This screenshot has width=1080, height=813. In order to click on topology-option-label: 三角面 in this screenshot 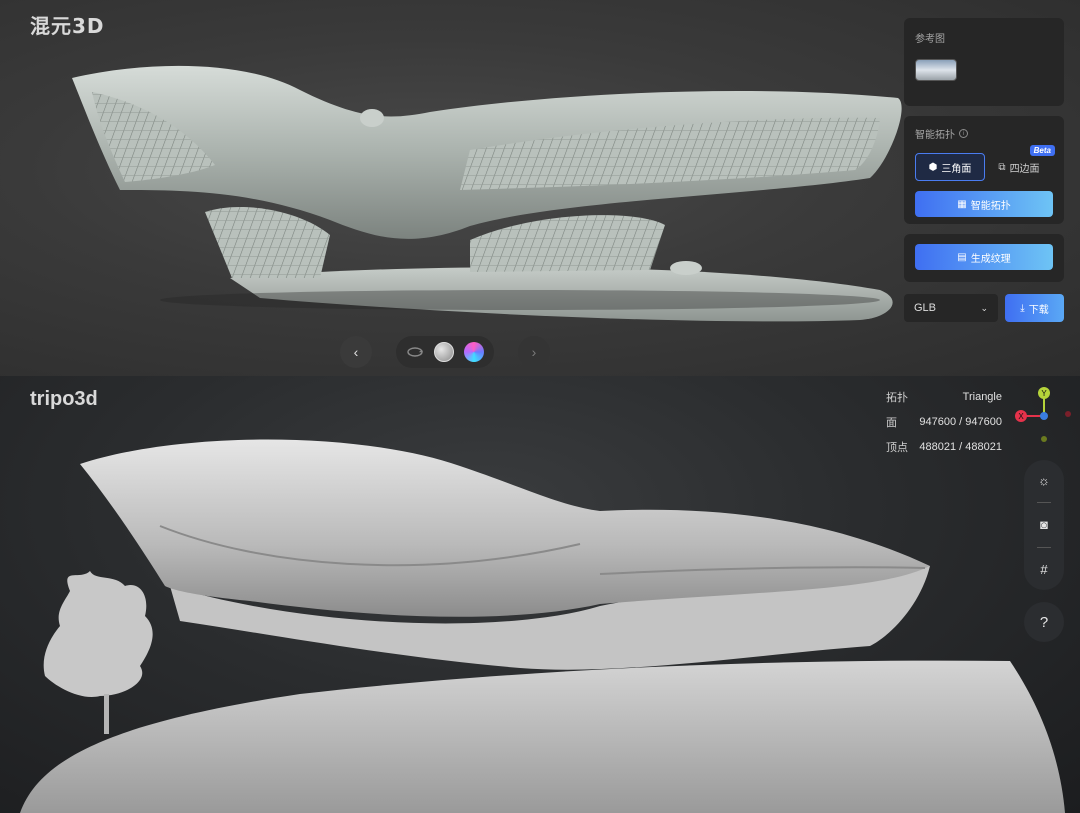, I will do `click(956, 169)`.